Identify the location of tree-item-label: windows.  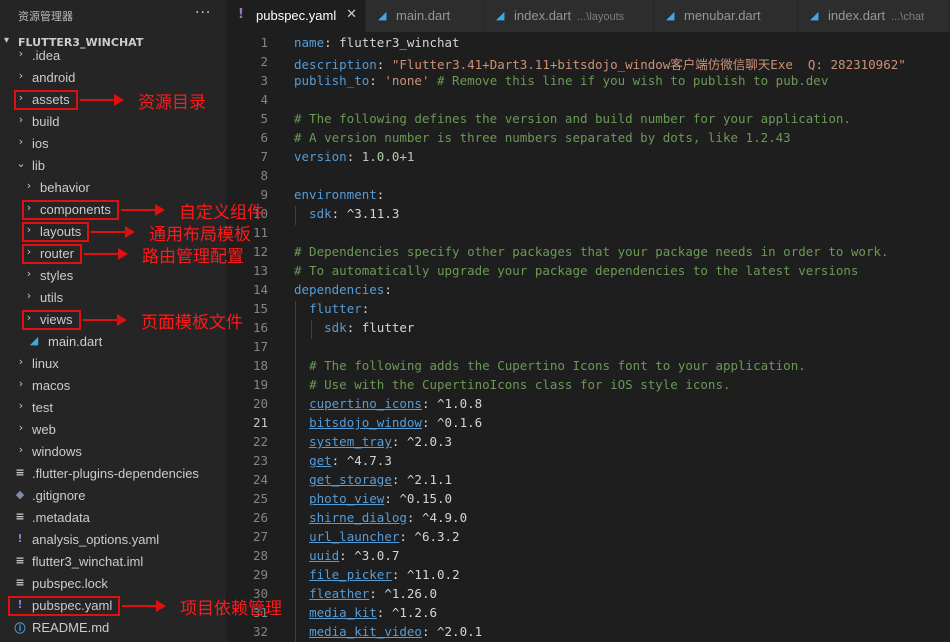
(57, 451).